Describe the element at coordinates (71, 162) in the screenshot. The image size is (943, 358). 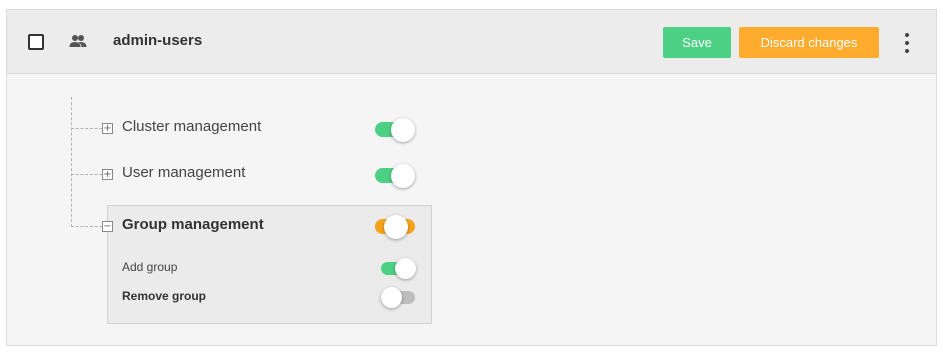
I see `tree-connector` at that location.